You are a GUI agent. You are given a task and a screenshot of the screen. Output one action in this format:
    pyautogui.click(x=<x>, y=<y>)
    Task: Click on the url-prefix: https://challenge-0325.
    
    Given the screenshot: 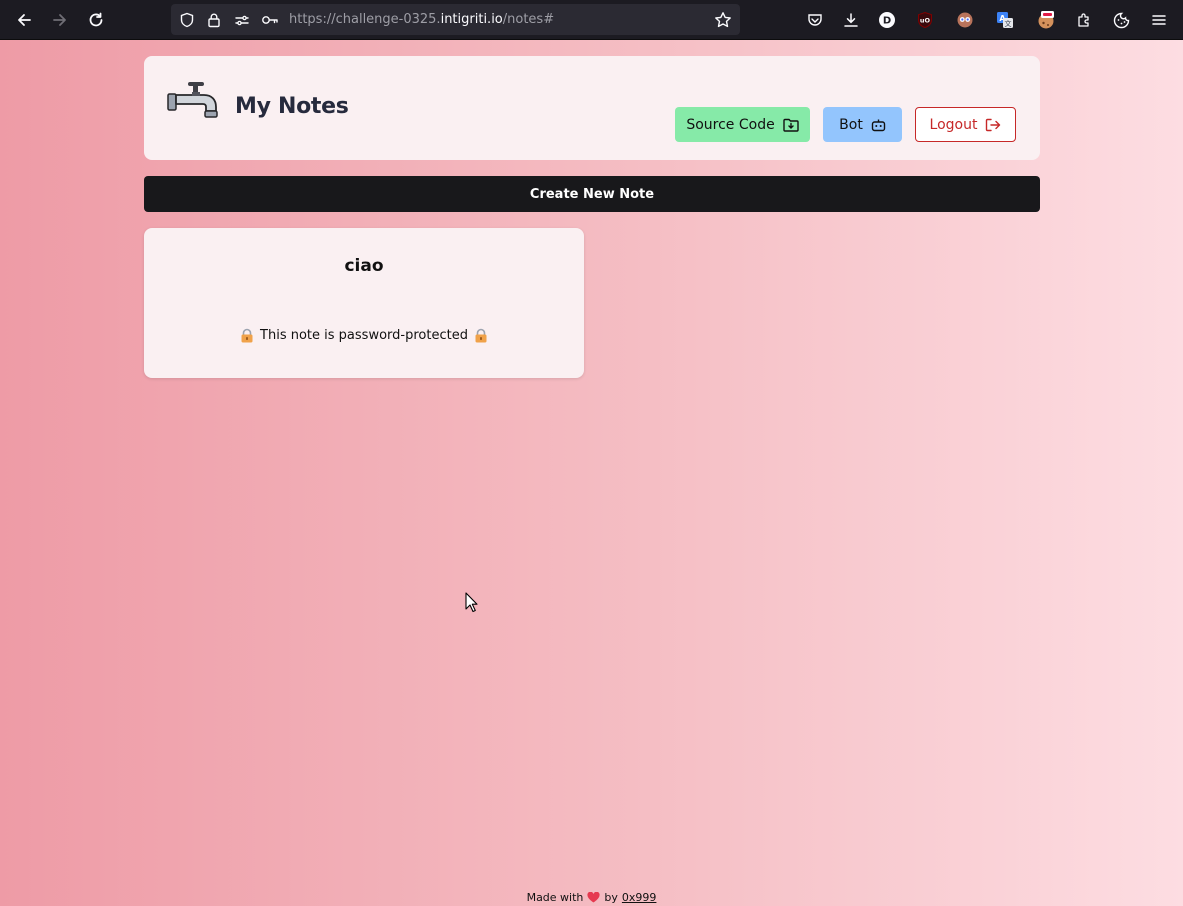 What is the action you would take?
    pyautogui.click(x=365, y=19)
    